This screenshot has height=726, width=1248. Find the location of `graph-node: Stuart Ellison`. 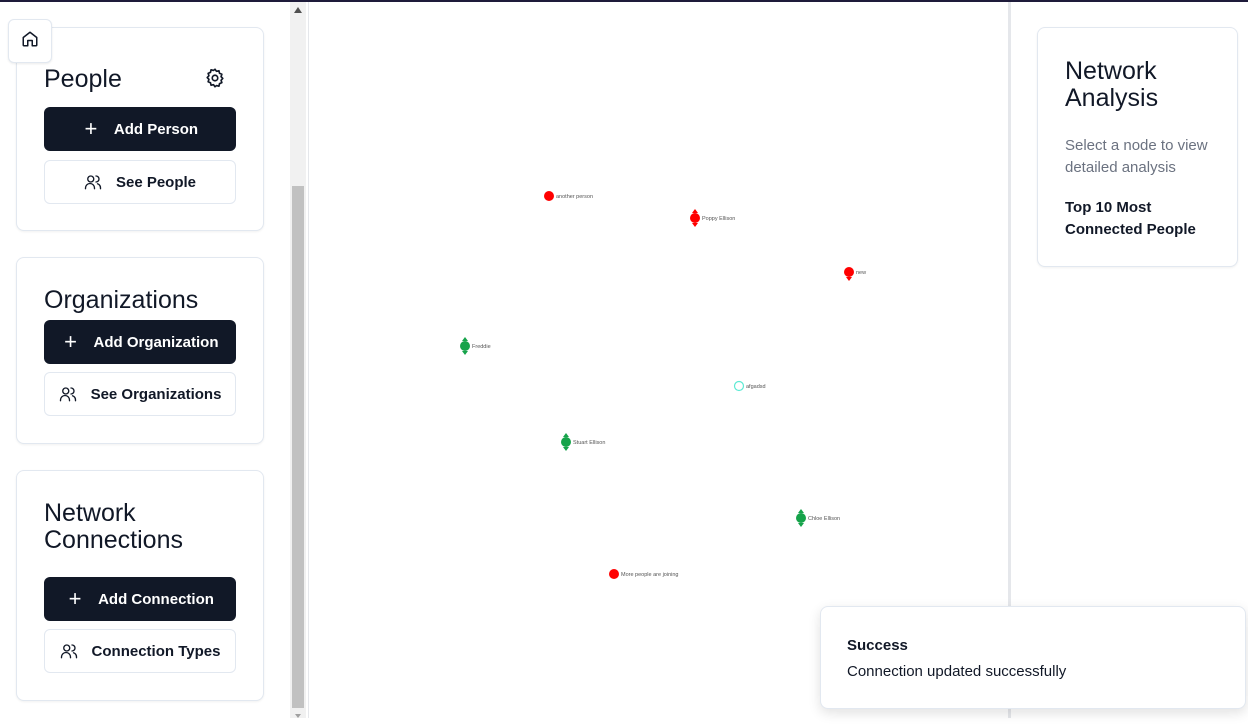

graph-node: Stuart Ellison is located at coordinates (583, 442).